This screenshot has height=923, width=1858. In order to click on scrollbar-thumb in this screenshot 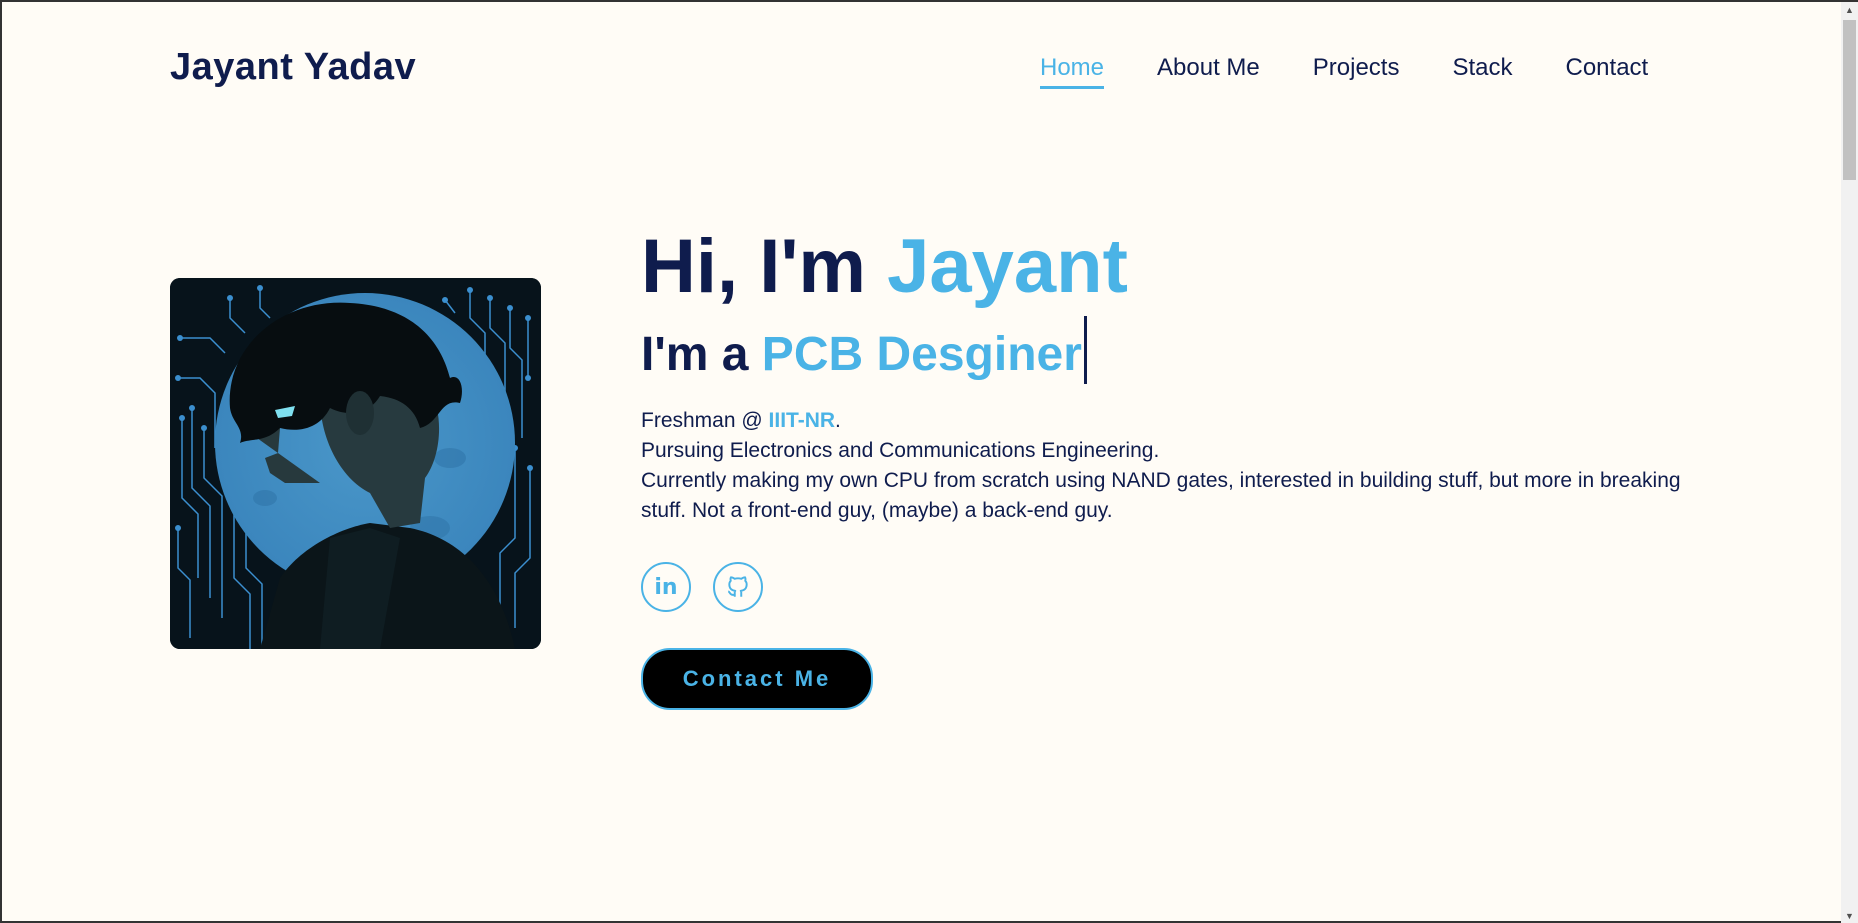, I will do `click(1849, 100)`.